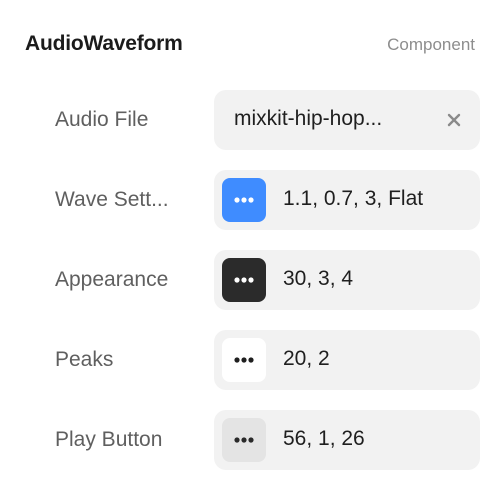 The width and height of the screenshot is (500, 494). I want to click on property-row-appearance: Appearance 30, 3, 4, so click(250, 280).